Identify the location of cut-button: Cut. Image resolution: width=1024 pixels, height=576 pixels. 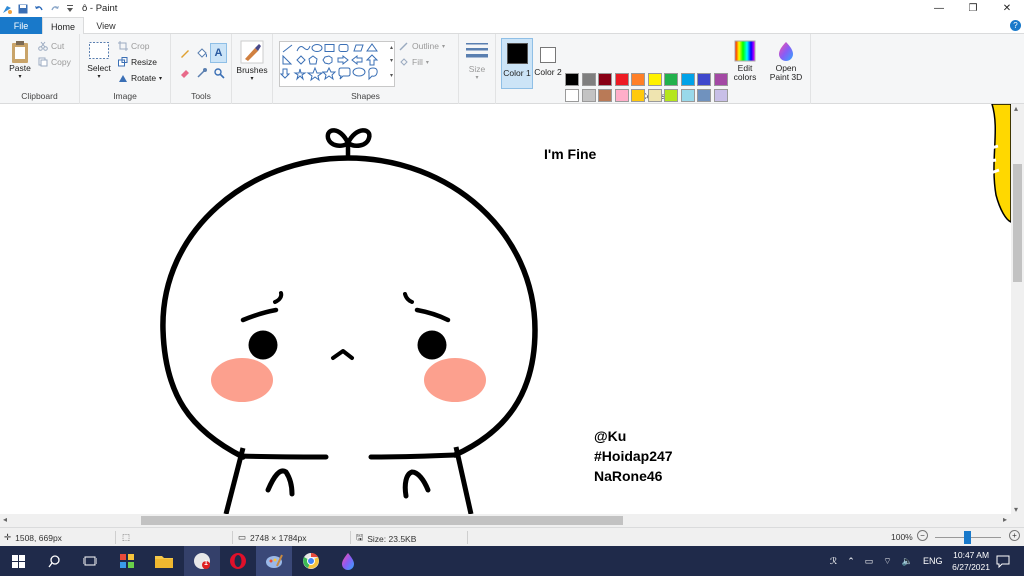
(51, 46).